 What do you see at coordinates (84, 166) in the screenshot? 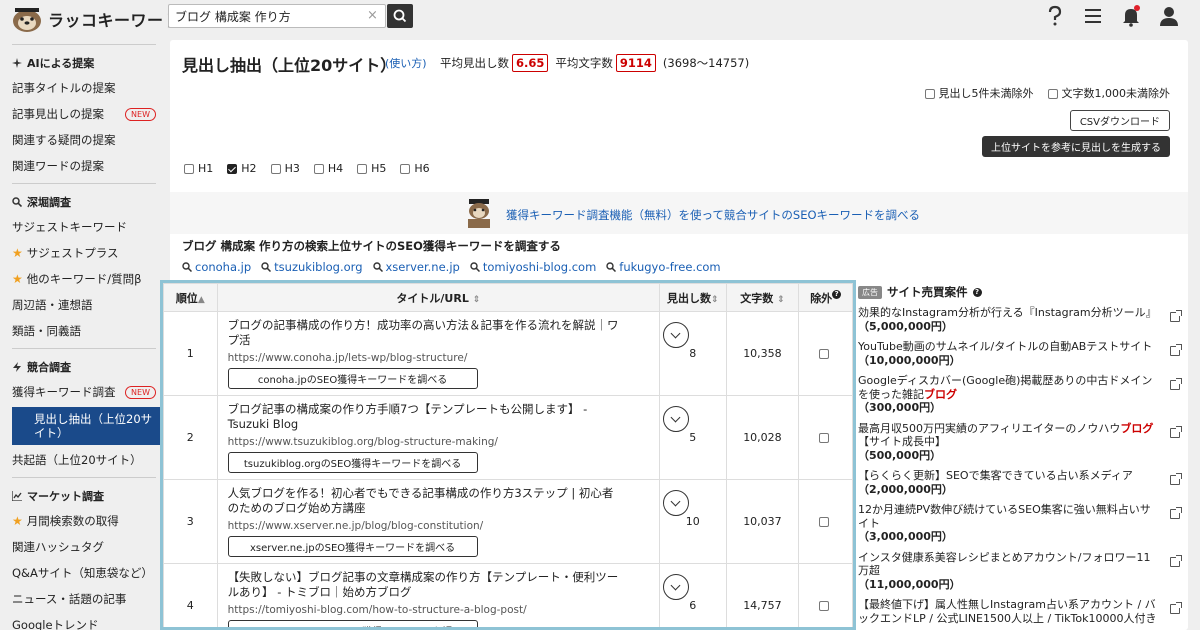
I see `sidebar-item-word-suggest: 関連ワードの提案` at bounding box center [84, 166].